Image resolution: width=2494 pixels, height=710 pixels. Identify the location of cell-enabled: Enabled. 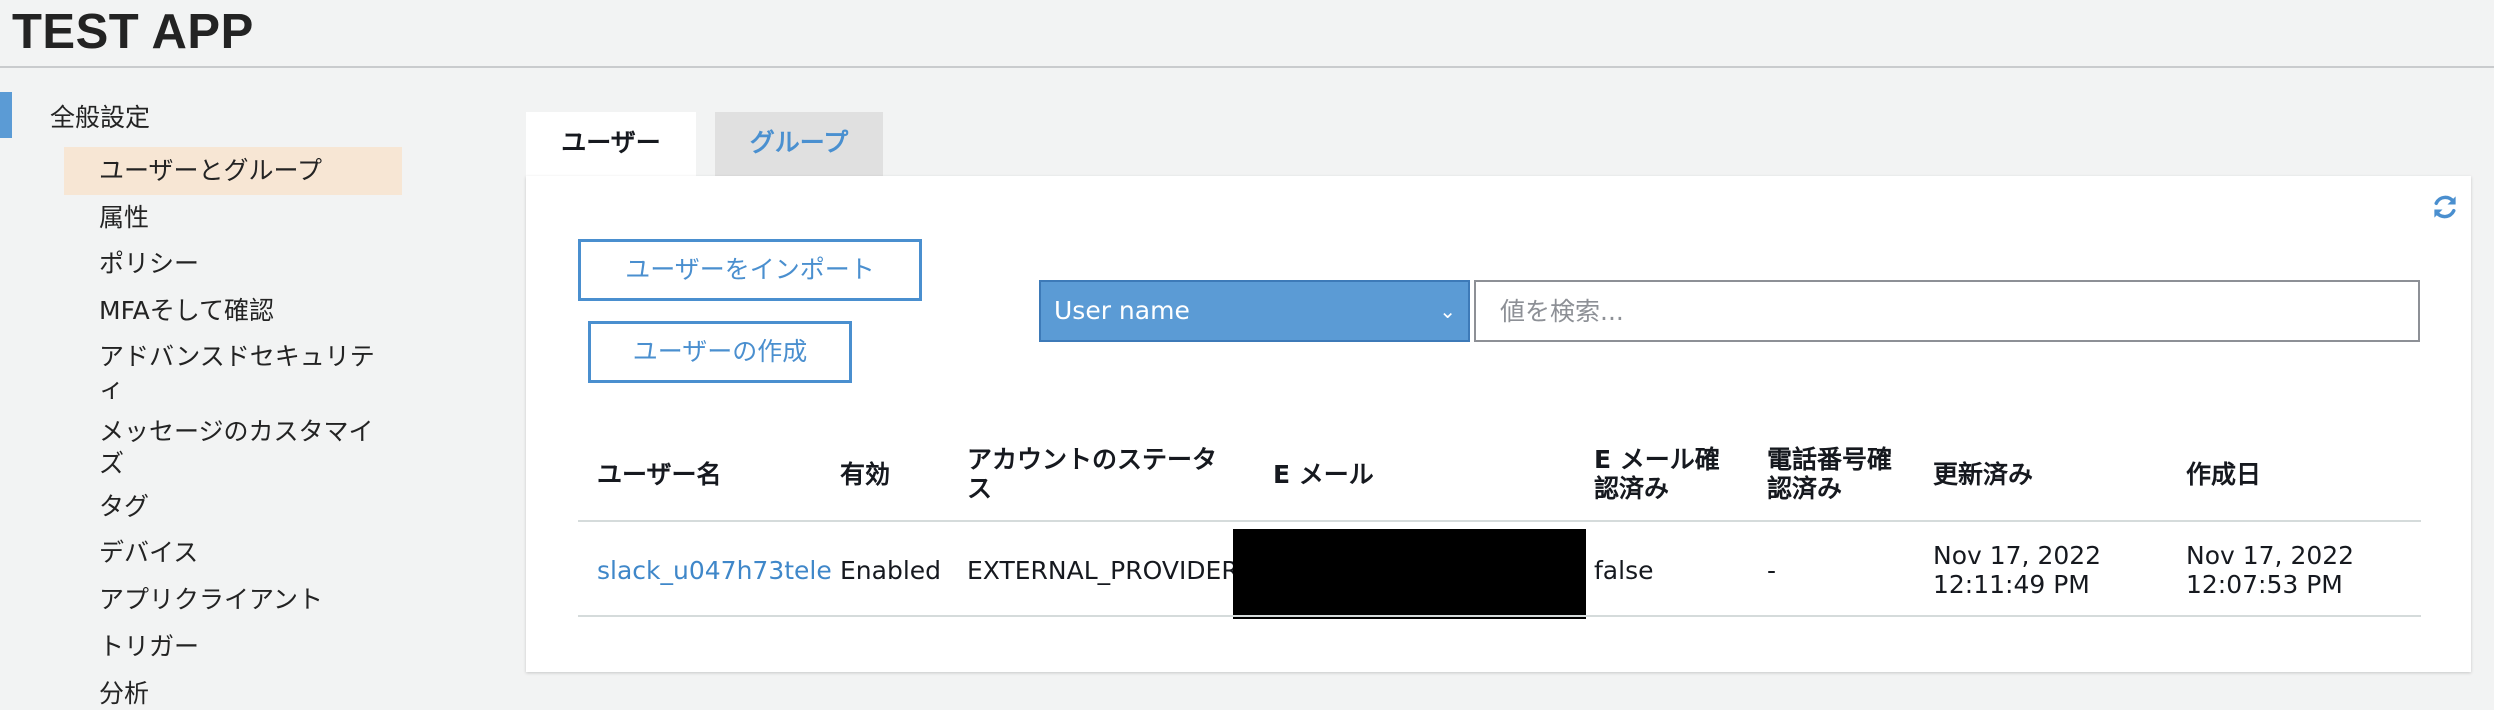
(891, 570).